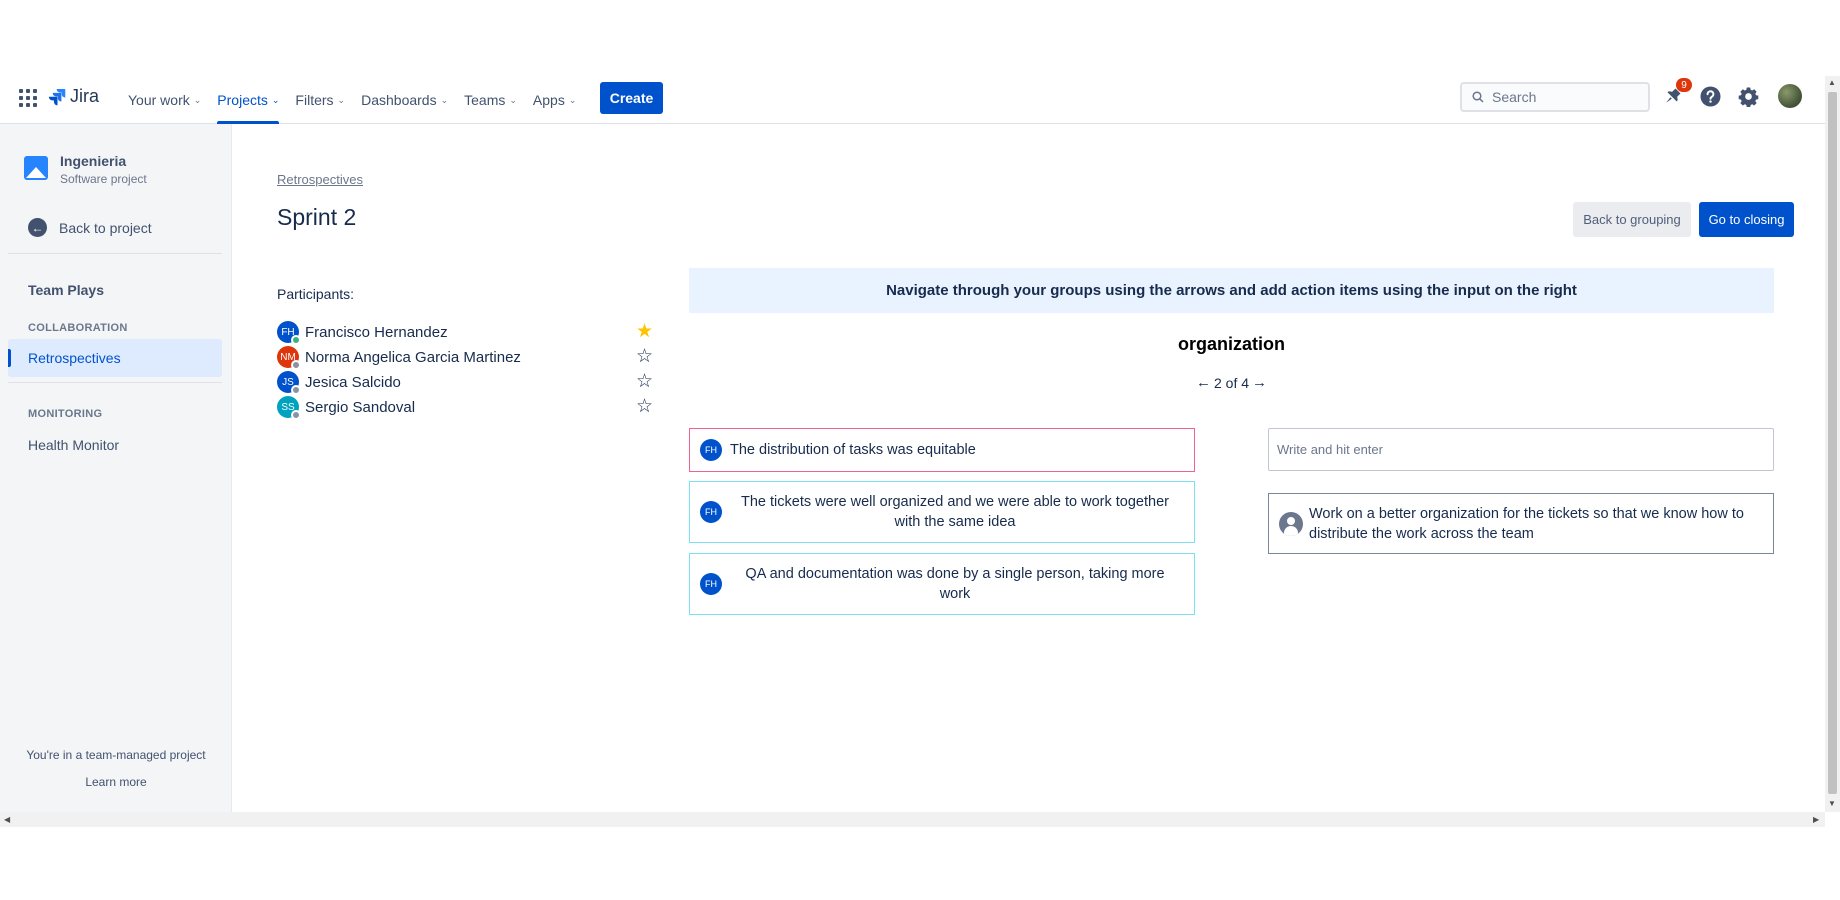 This screenshot has width=1840, height=900. What do you see at coordinates (289, 408) in the screenshot?
I see `avatar: SS` at bounding box center [289, 408].